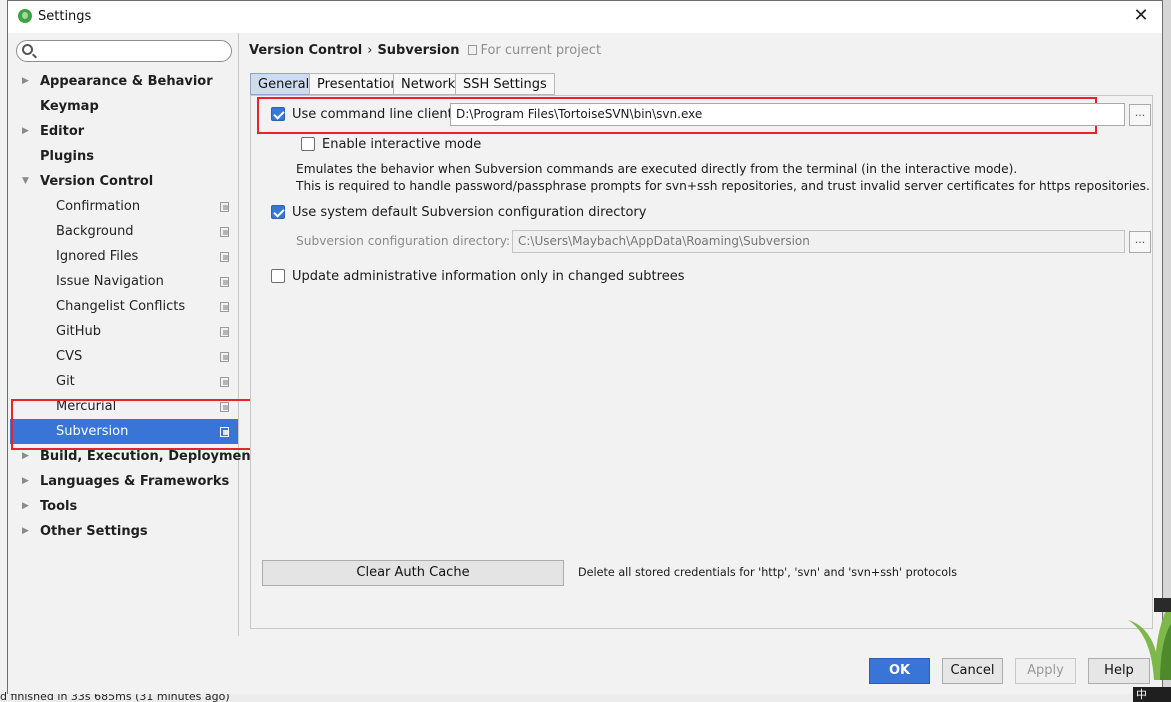  Describe the element at coordinates (403, 241) in the screenshot. I see `config-dir-label: Subversion configuration directory:` at that location.